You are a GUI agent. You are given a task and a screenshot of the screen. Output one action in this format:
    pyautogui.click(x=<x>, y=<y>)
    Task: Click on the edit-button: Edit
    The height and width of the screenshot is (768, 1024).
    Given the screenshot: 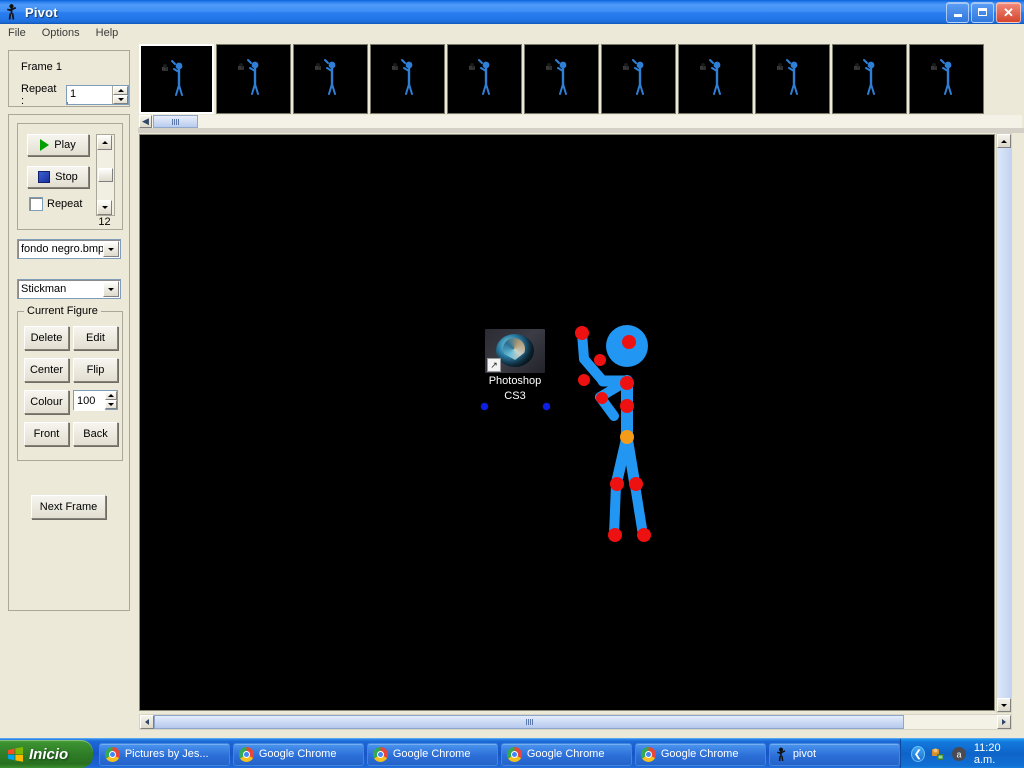 What is the action you would take?
    pyautogui.click(x=95, y=338)
    